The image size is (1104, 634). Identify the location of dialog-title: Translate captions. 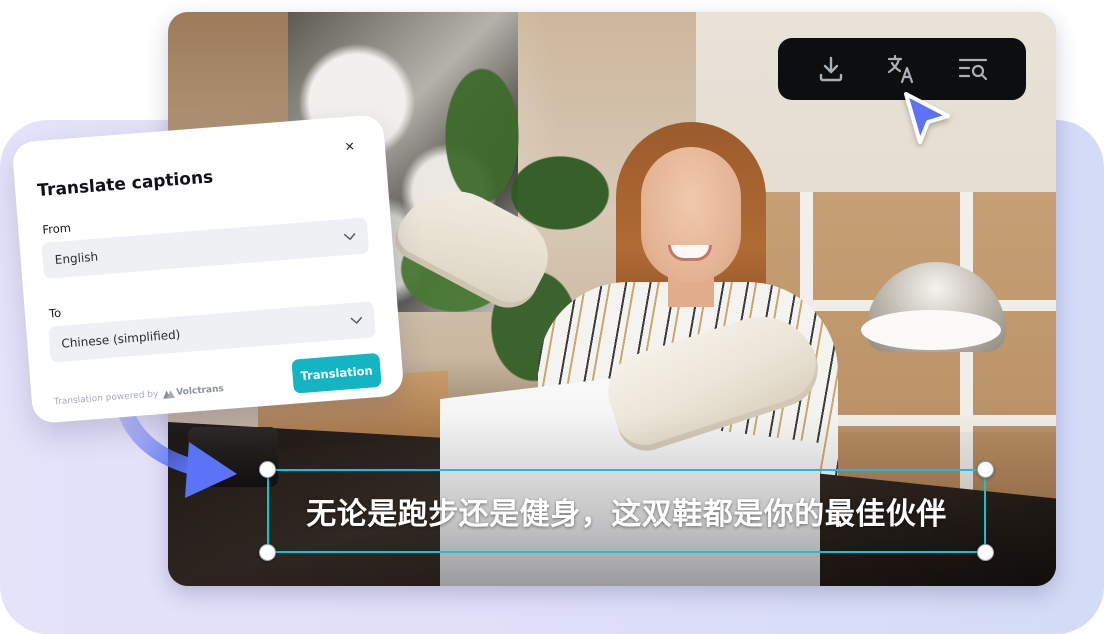
(125, 184).